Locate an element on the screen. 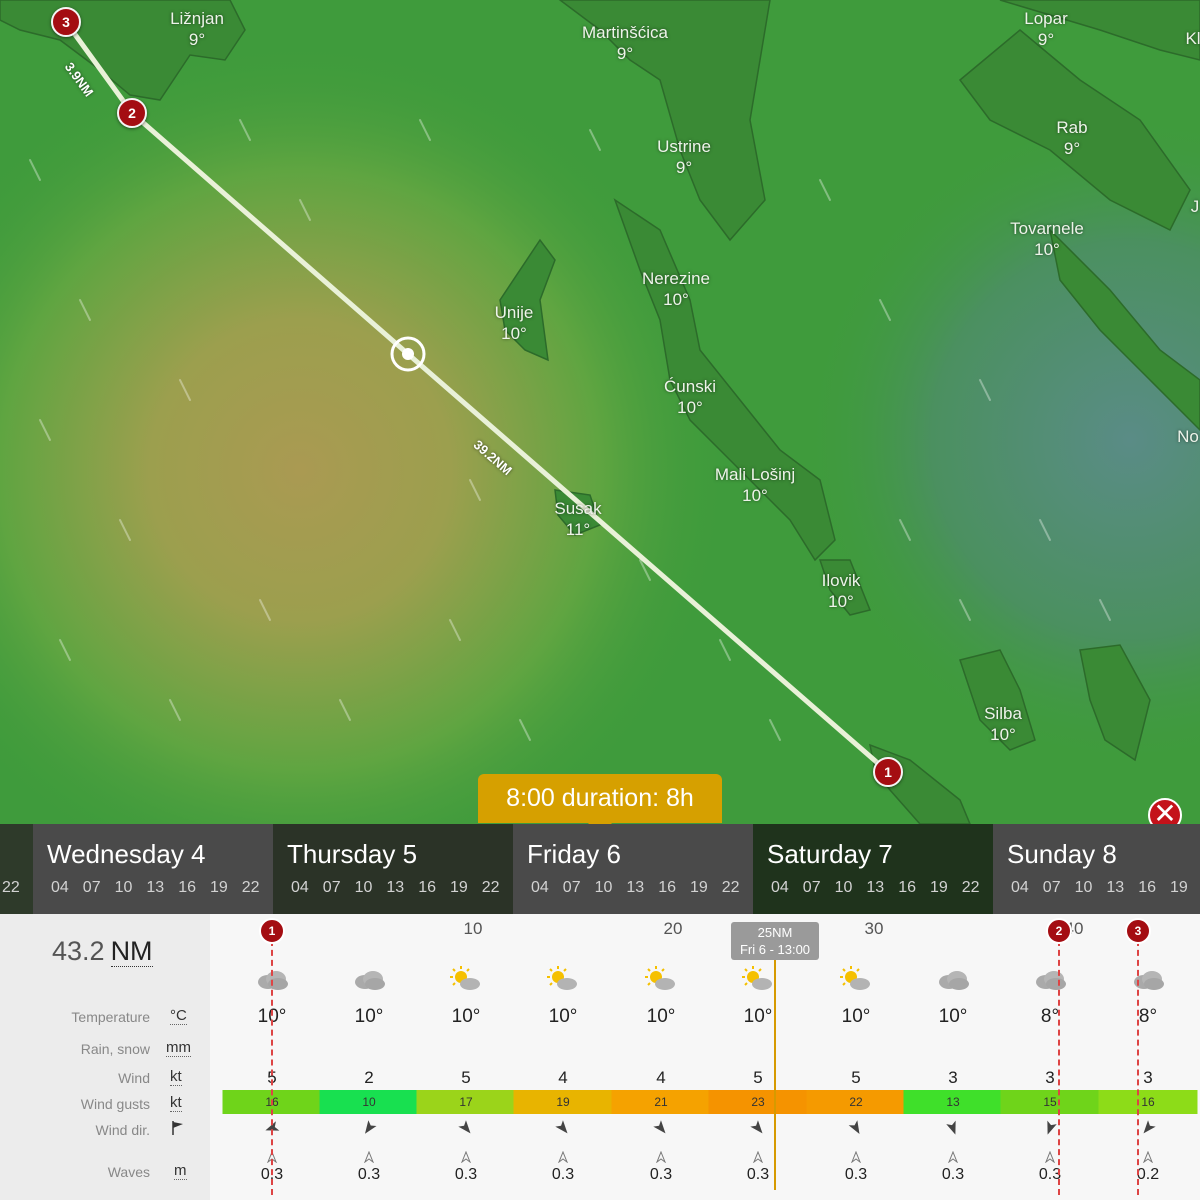 This screenshot has height=1200, width=1200. wind-value: 2 is located at coordinates (369, 1077).